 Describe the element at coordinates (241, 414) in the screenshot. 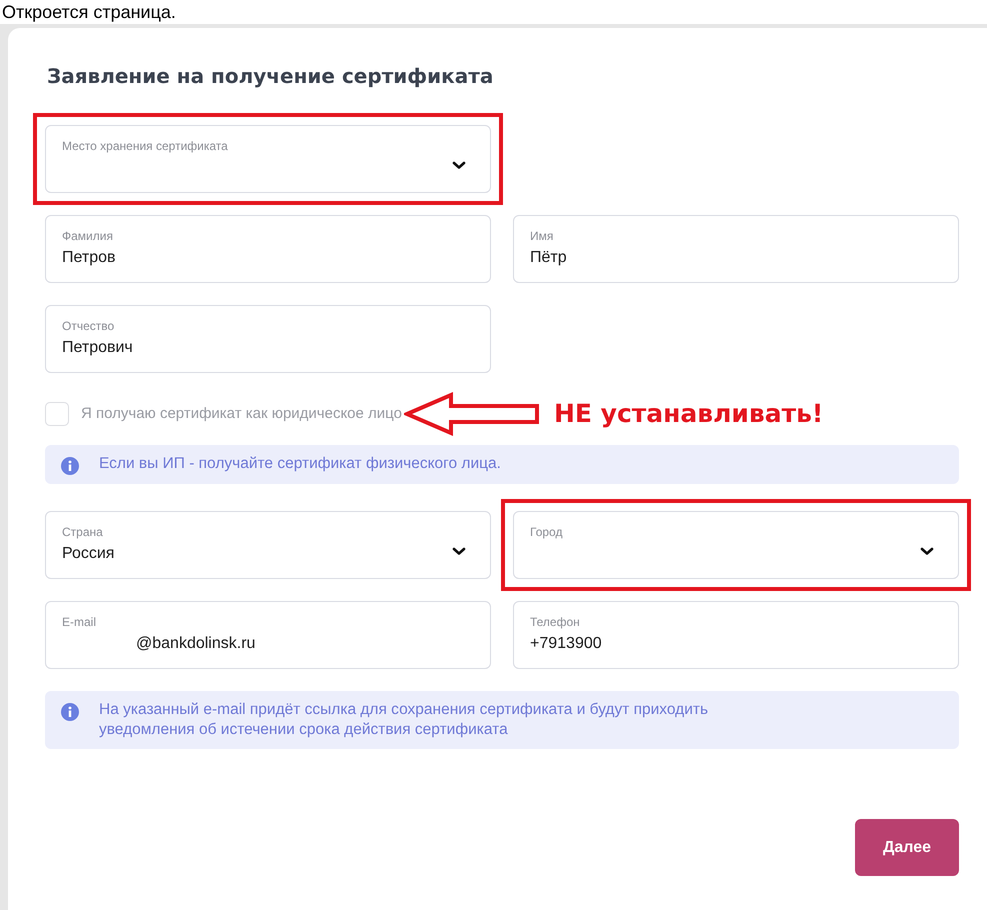

I see `checkbox-label: Я получаю сертификат как юридическое лицо` at that location.